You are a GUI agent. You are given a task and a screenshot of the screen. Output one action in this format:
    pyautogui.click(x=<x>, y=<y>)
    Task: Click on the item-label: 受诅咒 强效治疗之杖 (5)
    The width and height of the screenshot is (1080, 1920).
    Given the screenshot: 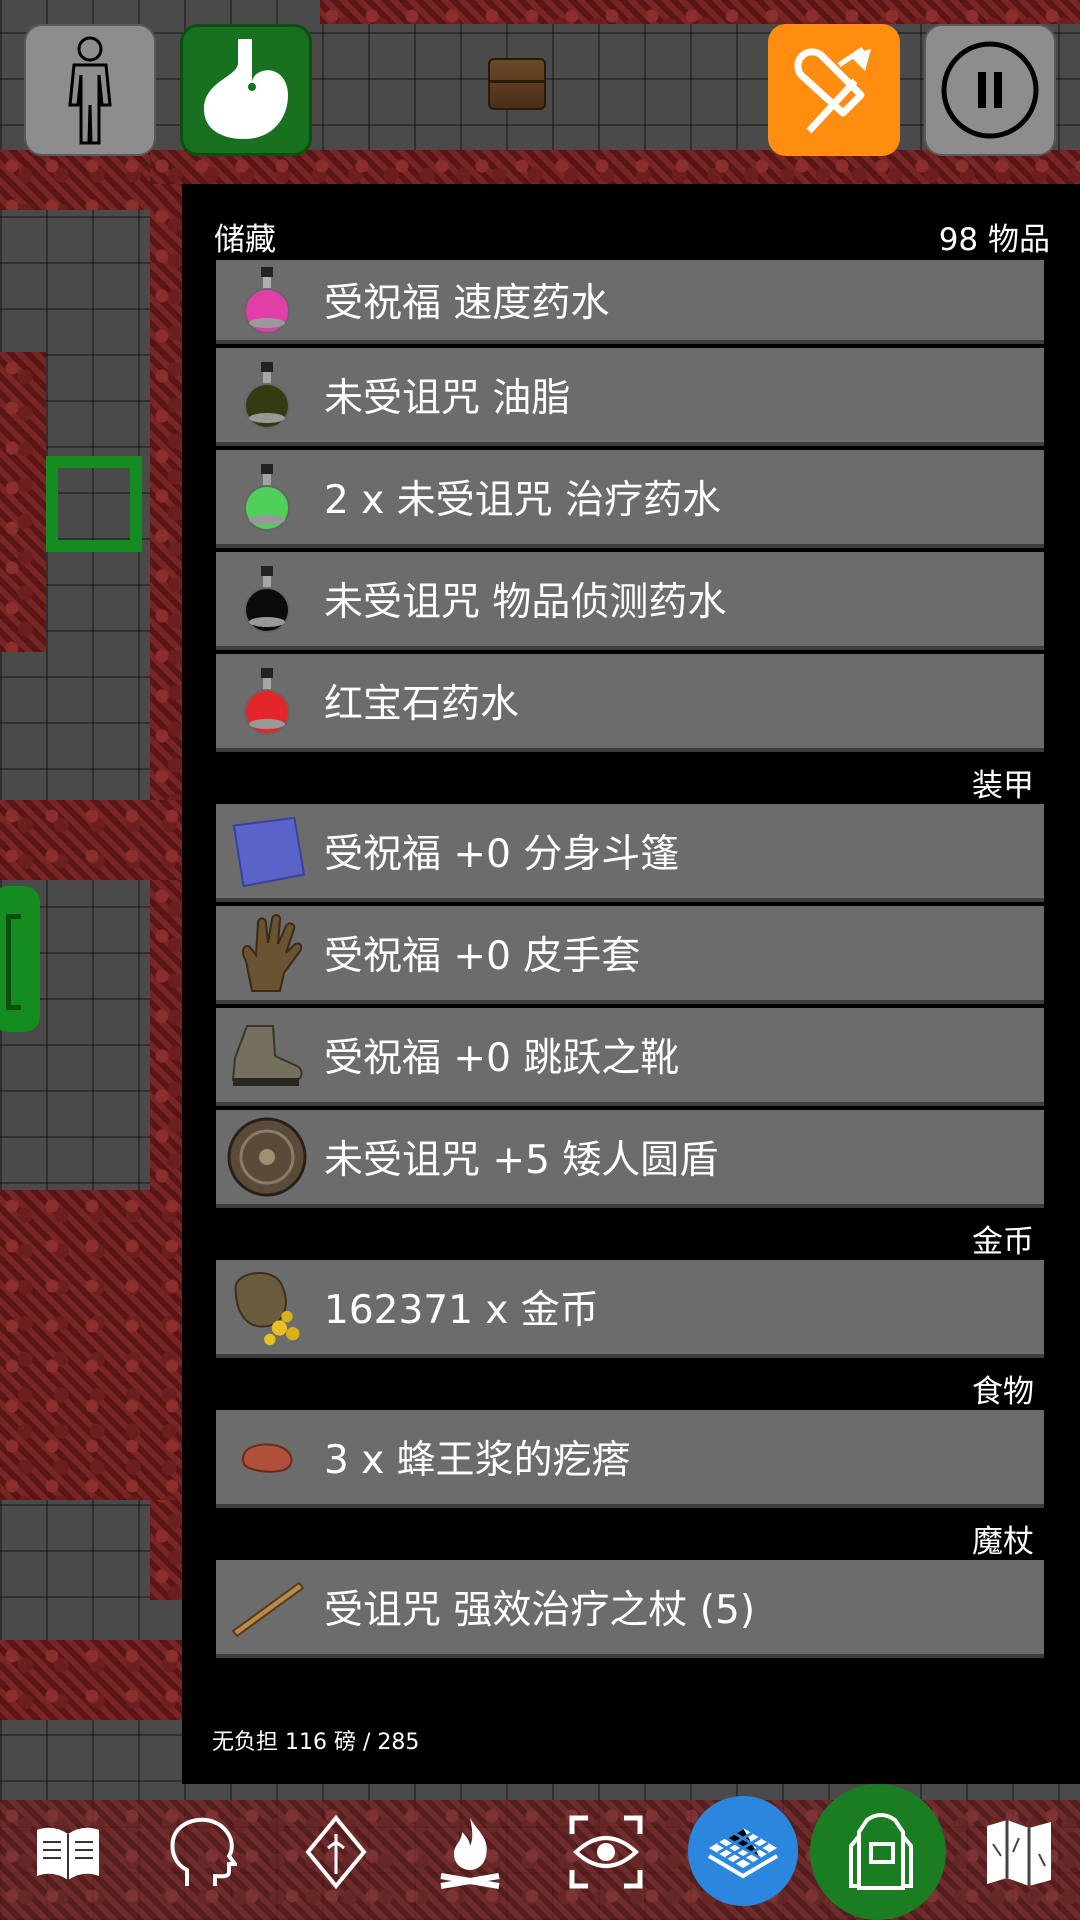 What is the action you would take?
    pyautogui.click(x=540, y=1610)
    